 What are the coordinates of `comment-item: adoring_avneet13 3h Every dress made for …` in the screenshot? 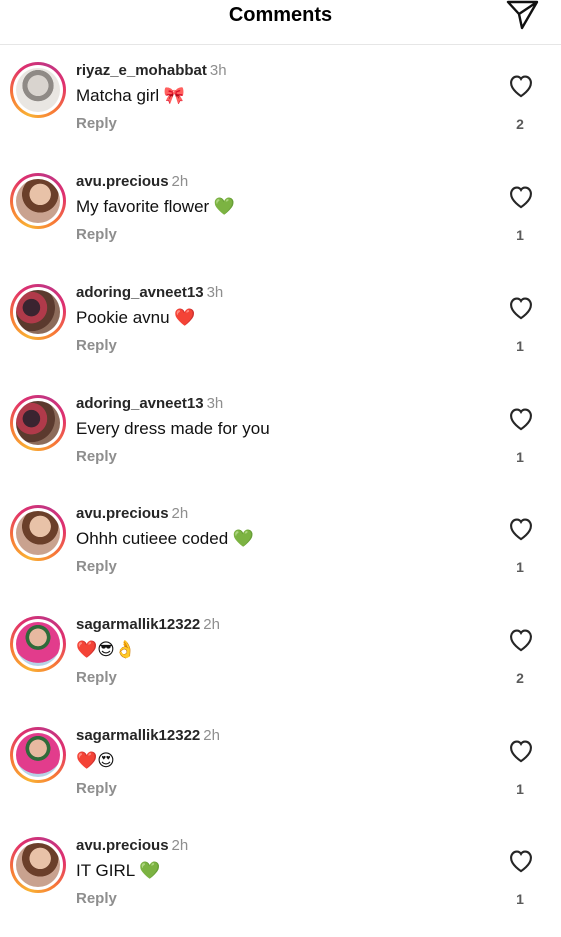 It's located at (280, 445).